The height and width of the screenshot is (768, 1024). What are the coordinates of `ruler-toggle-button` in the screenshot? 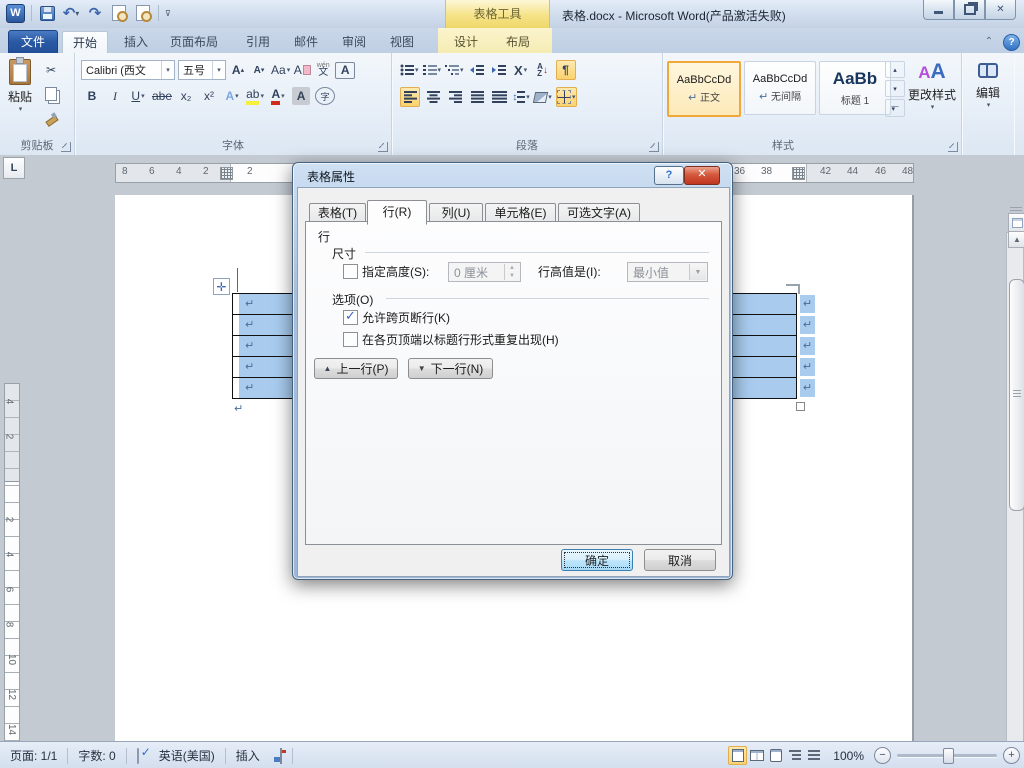 It's located at (1016, 222).